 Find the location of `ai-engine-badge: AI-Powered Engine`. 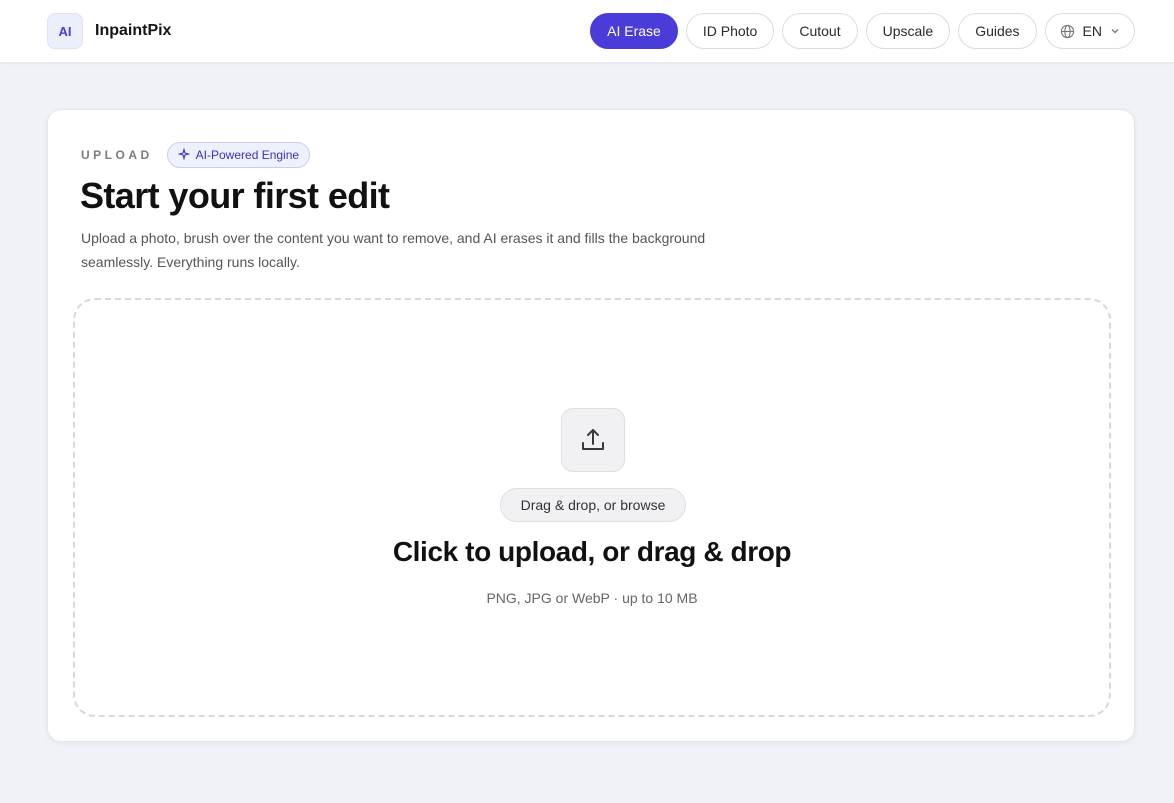

ai-engine-badge: AI-Powered Engine is located at coordinates (238, 155).